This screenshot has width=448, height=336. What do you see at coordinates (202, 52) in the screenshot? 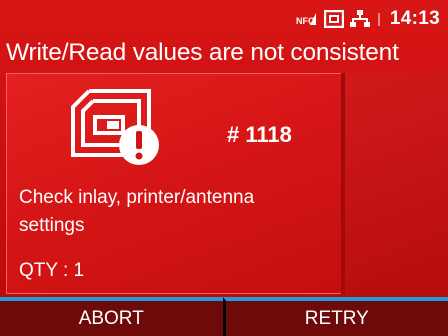
I see `error-title: Write/Read values are not consistent` at bounding box center [202, 52].